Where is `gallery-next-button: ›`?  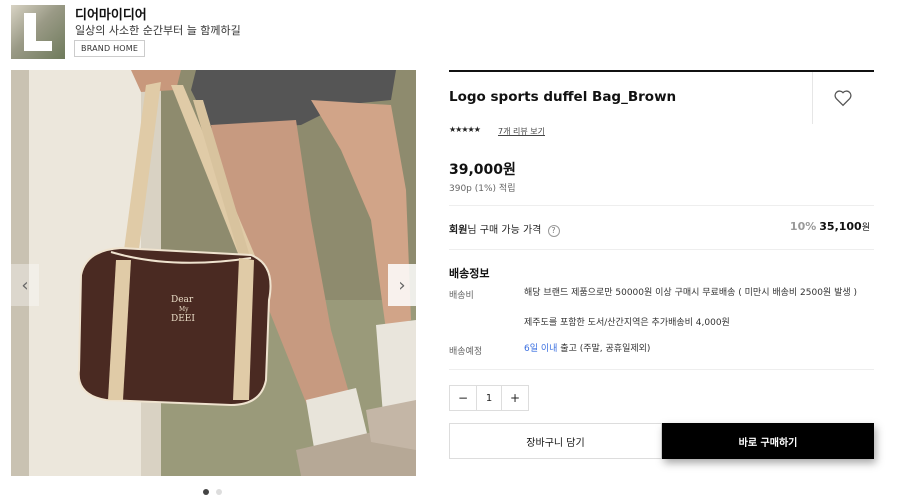
gallery-next-button: › is located at coordinates (402, 285).